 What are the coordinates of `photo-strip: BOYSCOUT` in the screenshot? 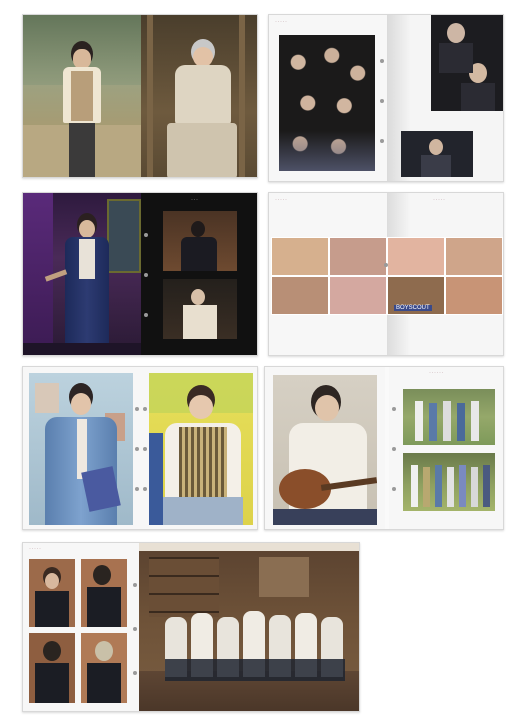 It's located at (387, 276).